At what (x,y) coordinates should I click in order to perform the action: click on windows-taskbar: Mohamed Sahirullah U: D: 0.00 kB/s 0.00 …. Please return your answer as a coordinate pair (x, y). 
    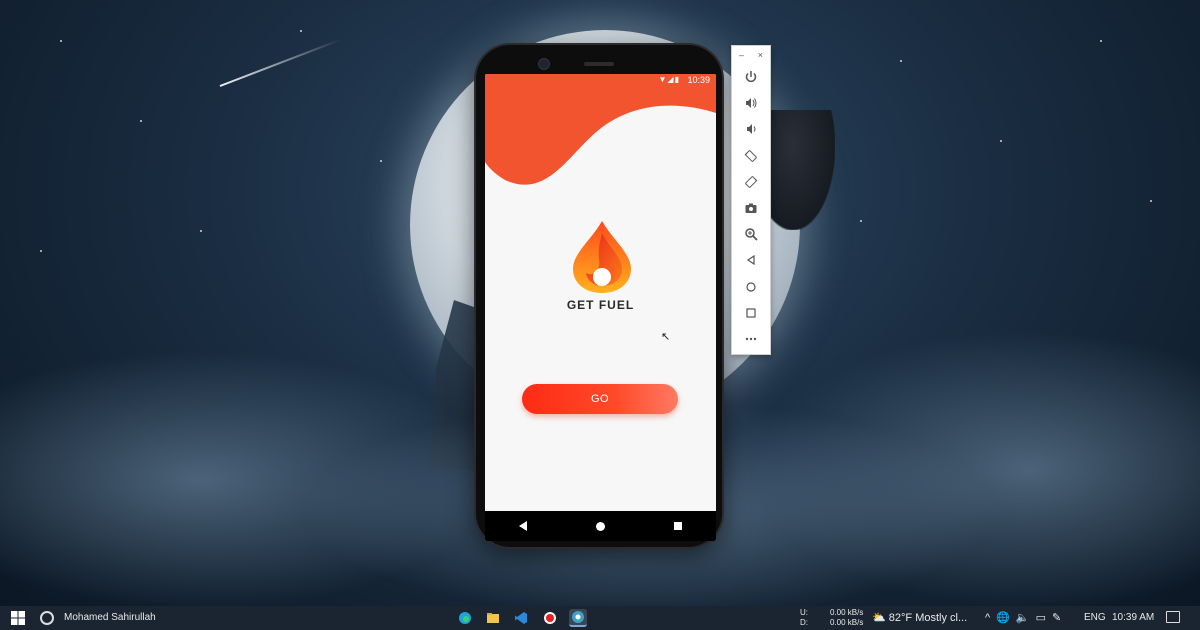
    Looking at the image, I should click on (600, 618).